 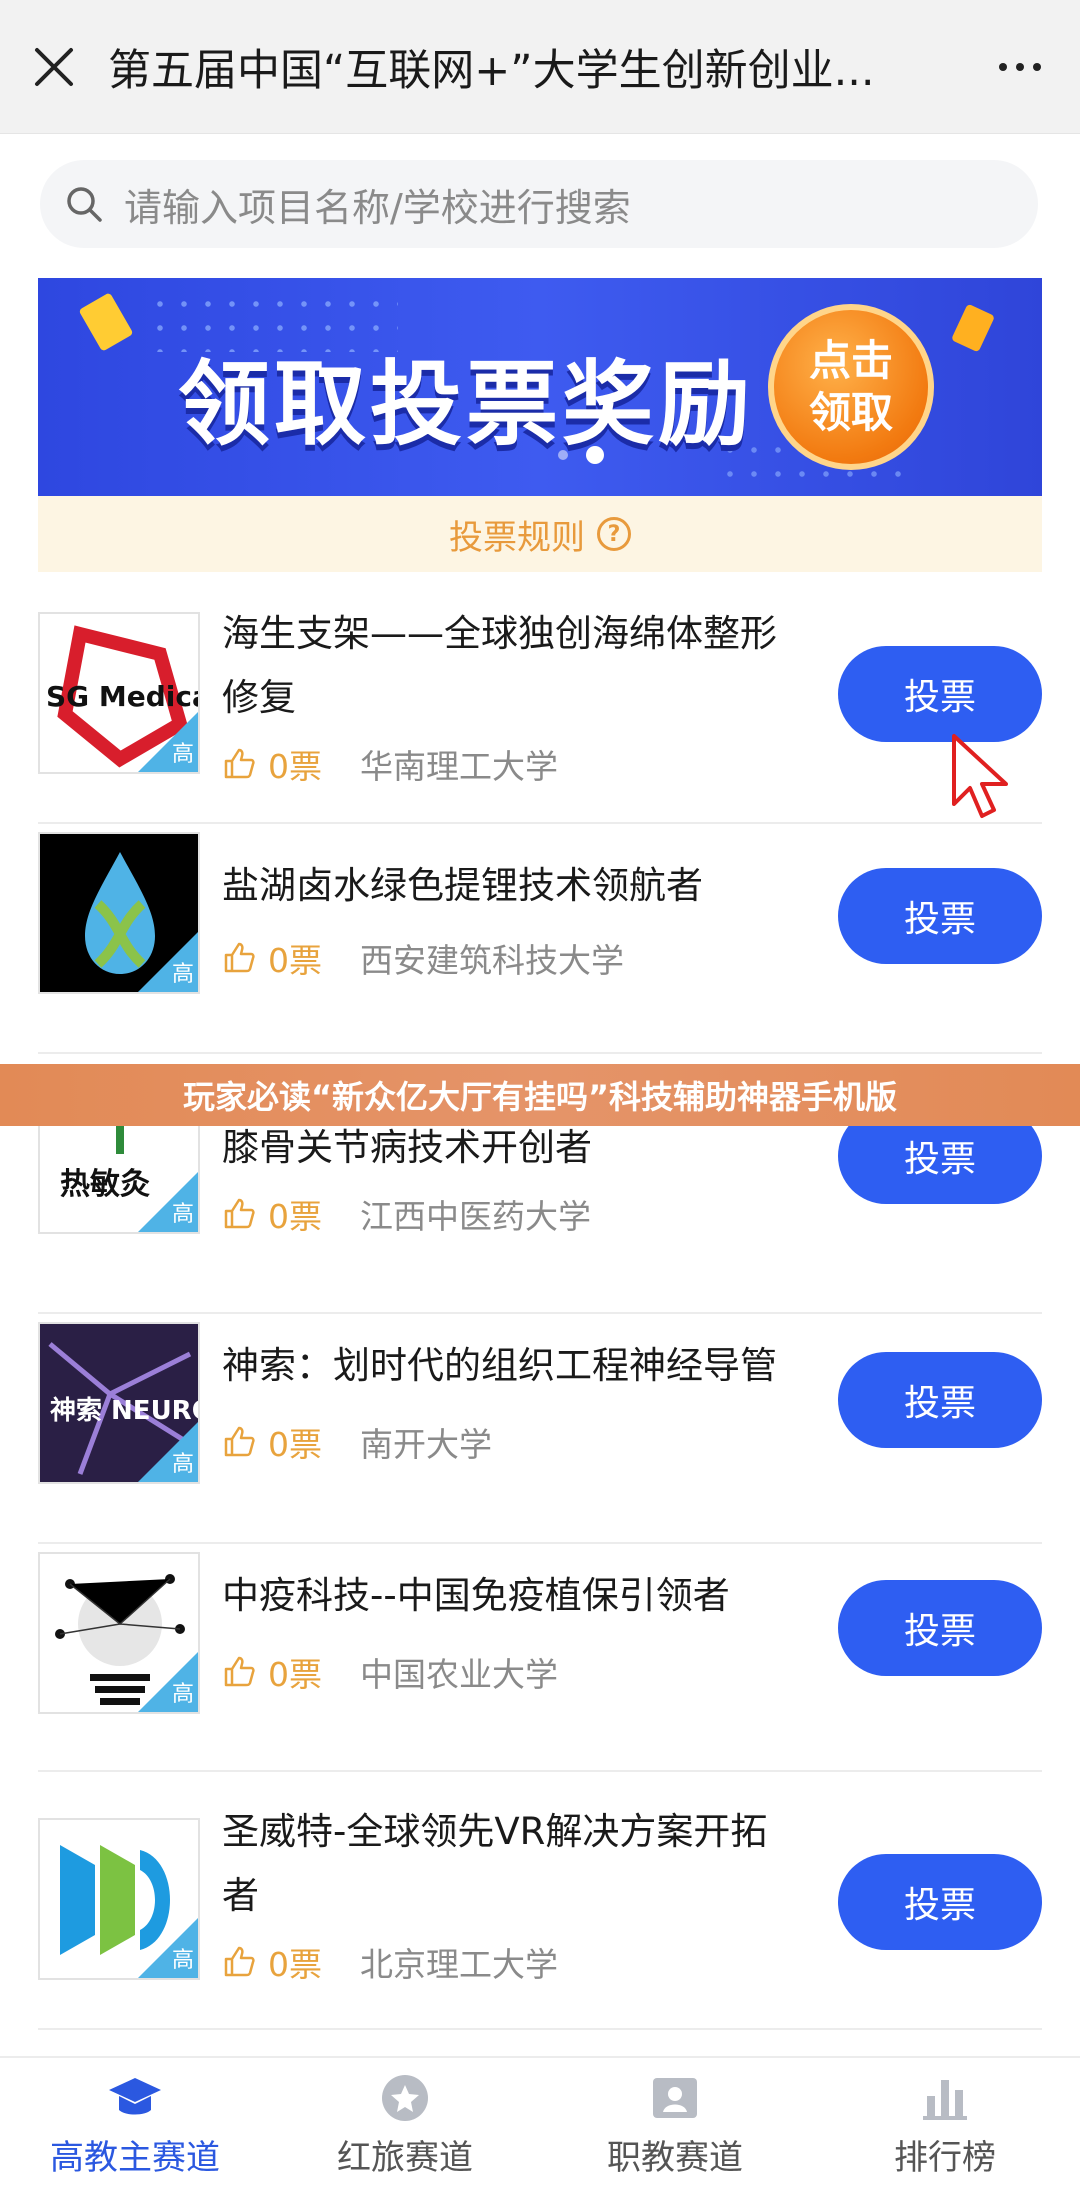 I want to click on bottom-tab-bar: 高教主赛道 红旅赛道 职教赛道 排行榜, so click(x=540, y=2124).